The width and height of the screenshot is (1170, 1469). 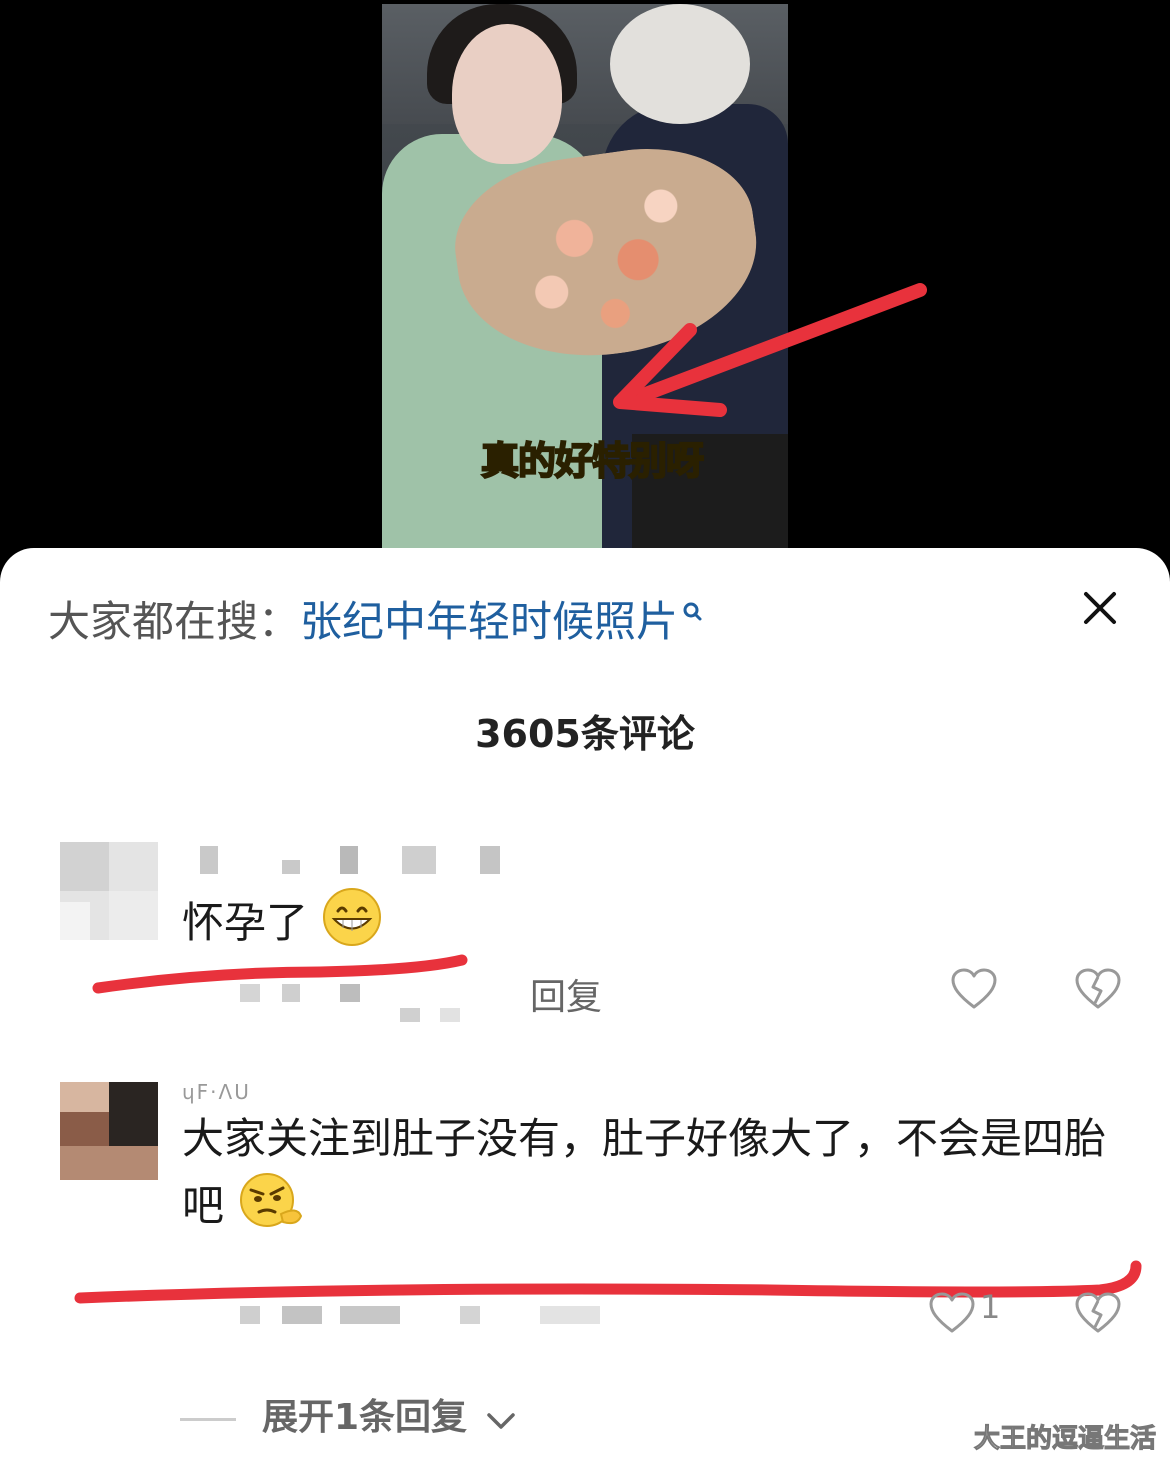 What do you see at coordinates (592, 461) in the screenshot?
I see `video-caption: 真的好特别呀` at bounding box center [592, 461].